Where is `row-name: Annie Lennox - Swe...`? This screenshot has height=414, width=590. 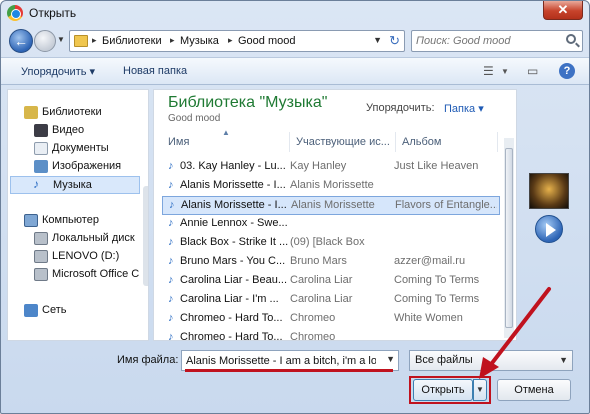
row-name: Annie Lennox - Swe... is located at coordinates (234, 223).